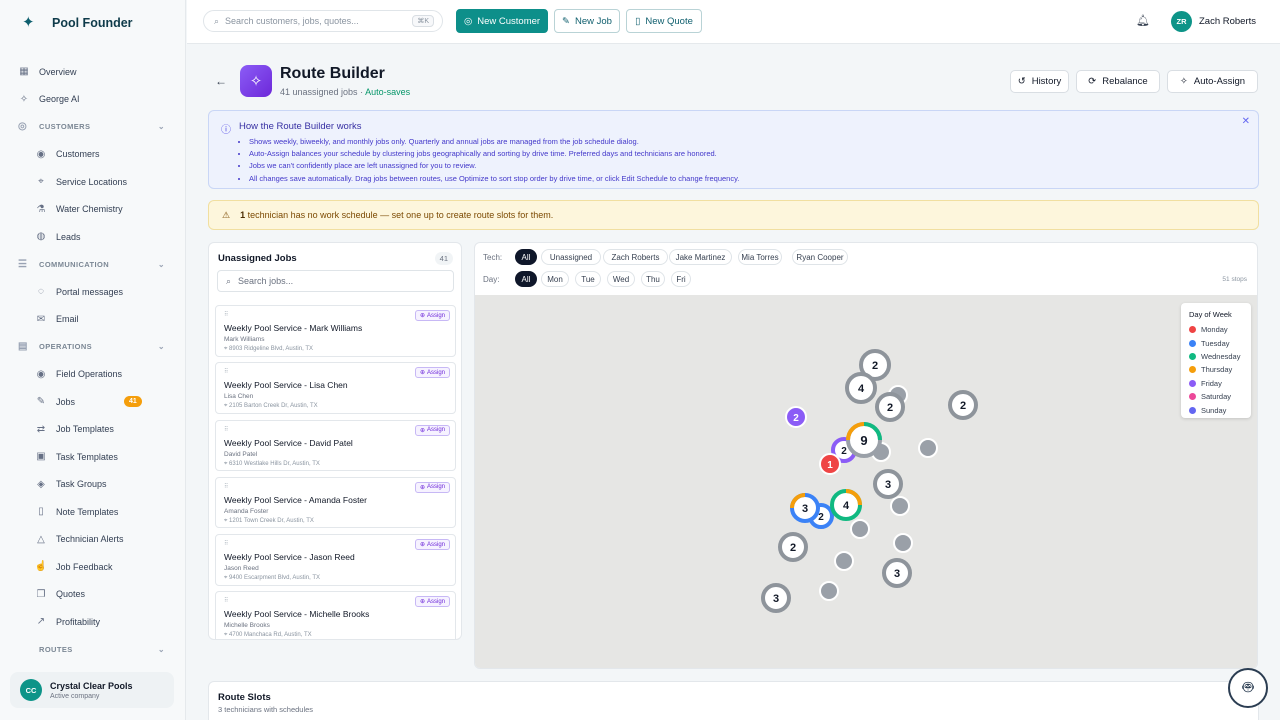 This screenshot has width=1280, height=720. I want to click on sidebar-item-task-templates: ▣ Task Templates, so click(92, 457).